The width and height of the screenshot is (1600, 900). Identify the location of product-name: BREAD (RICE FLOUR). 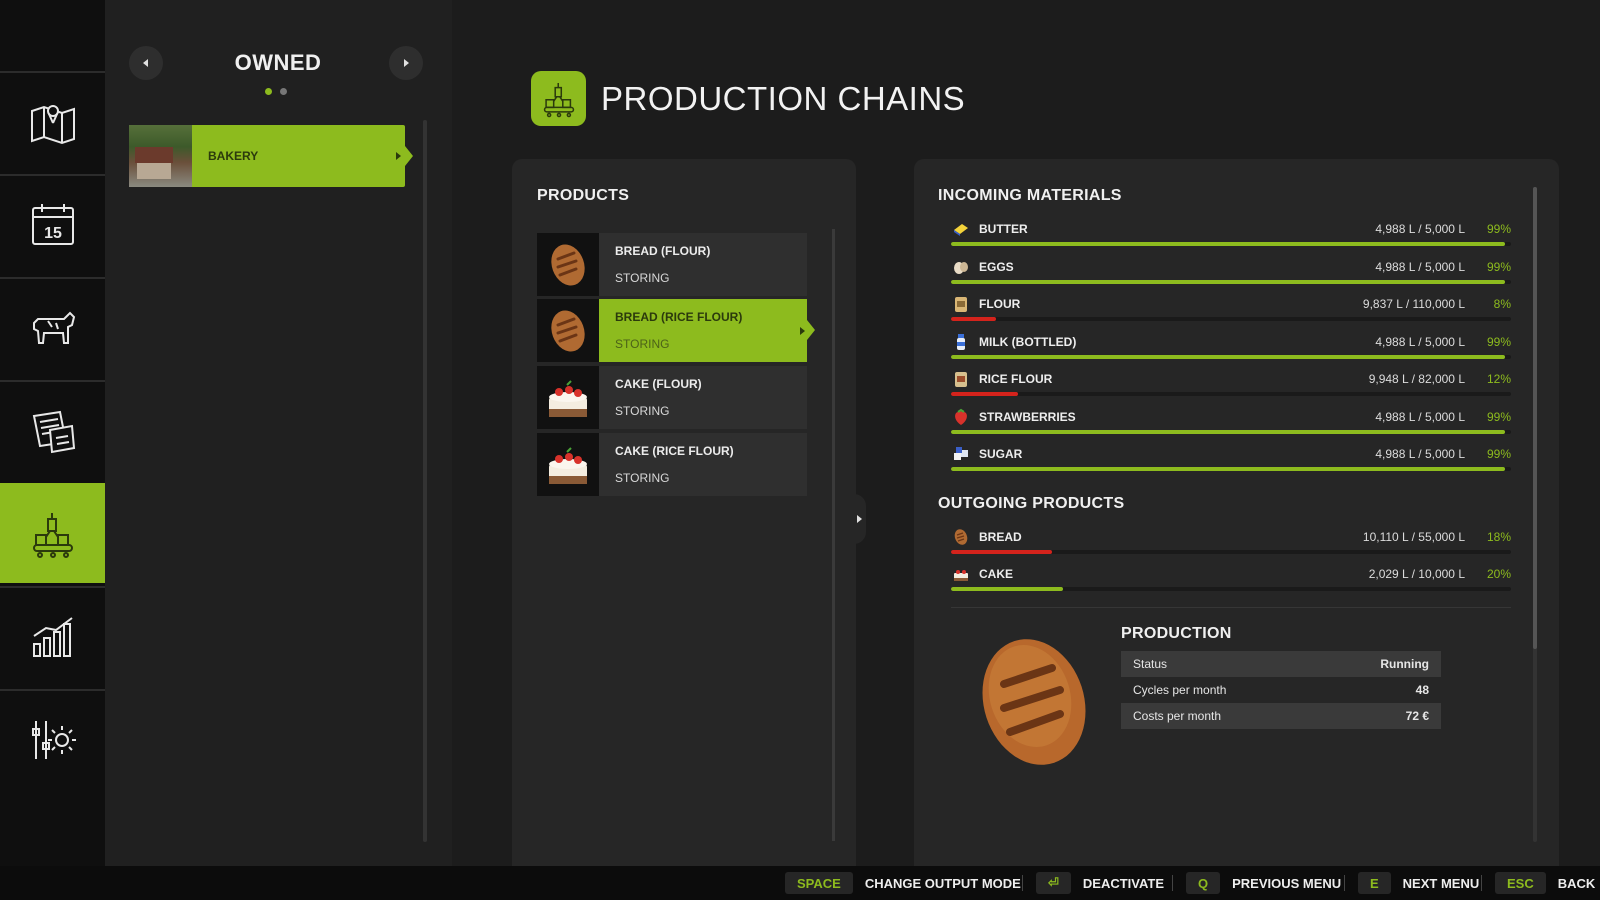
(679, 317).